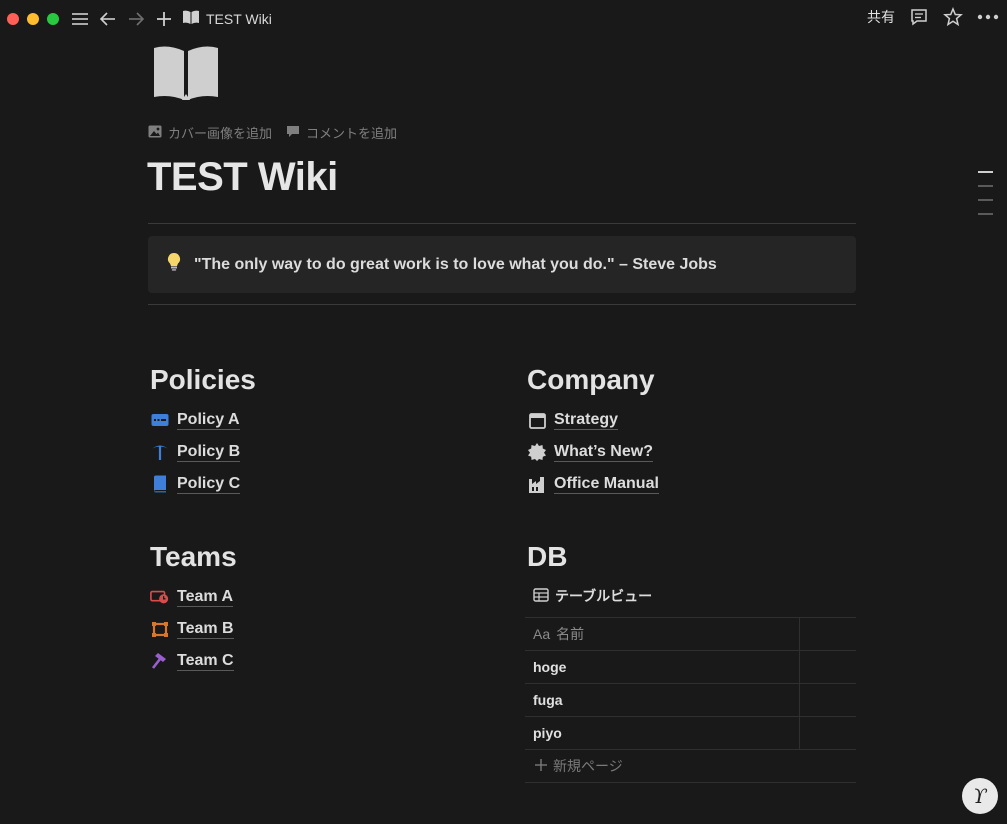 This screenshot has height=824, width=1007. I want to click on link-policy-b: Policy B, so click(203, 452).